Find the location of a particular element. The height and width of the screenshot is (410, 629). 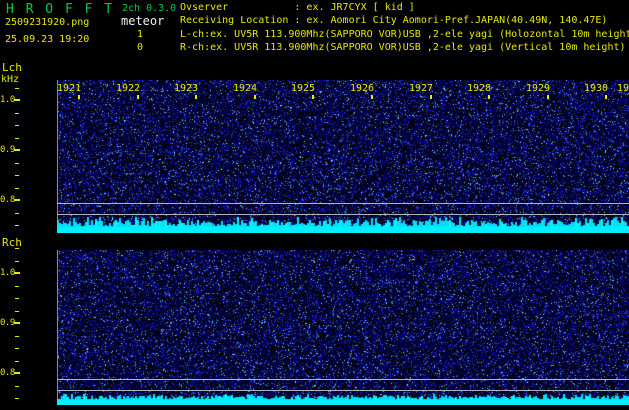

app-version: 2ch 0.3.0 is located at coordinates (149, 8).